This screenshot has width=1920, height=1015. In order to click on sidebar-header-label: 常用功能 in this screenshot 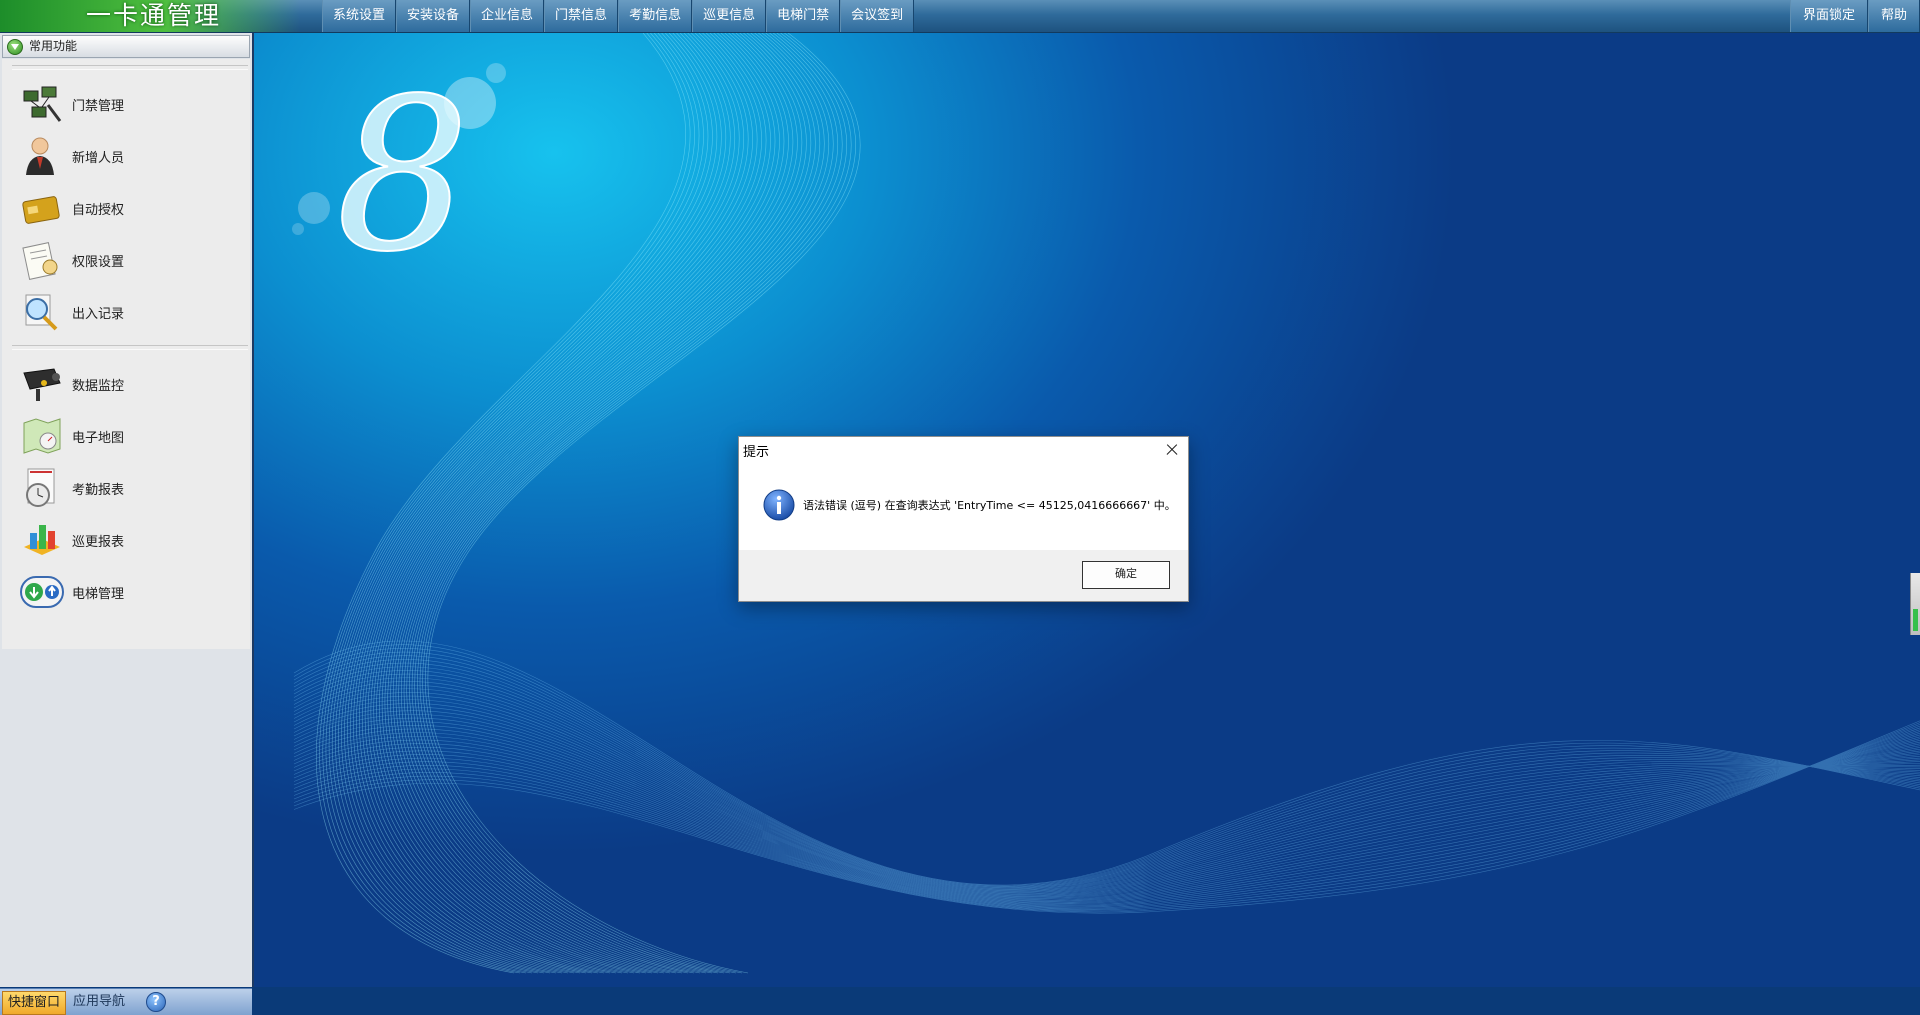, I will do `click(53, 46)`.